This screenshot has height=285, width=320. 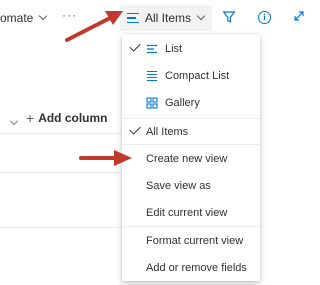 I want to click on menu-item-label: List, so click(x=174, y=48).